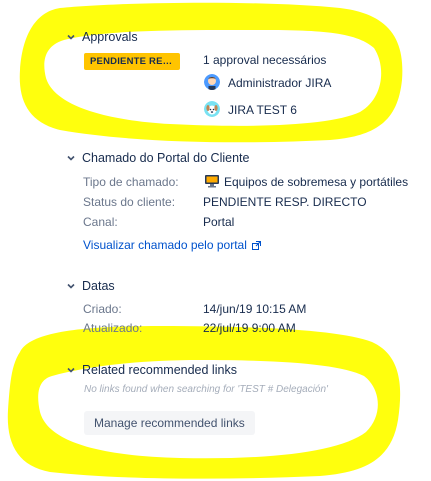 This screenshot has width=431, height=481. What do you see at coordinates (285, 202) in the screenshot?
I see `customer-status-value: PENDIENTE RESP. DIRECTO` at bounding box center [285, 202].